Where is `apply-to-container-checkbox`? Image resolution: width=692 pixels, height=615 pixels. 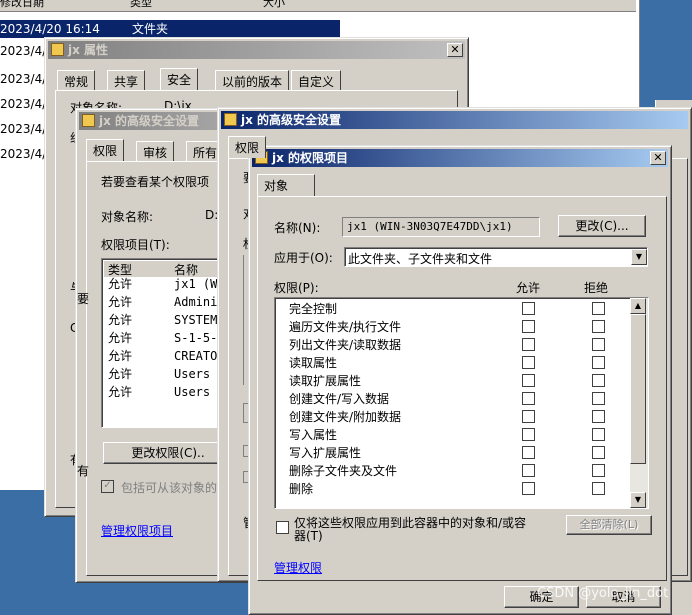 apply-to-container-checkbox is located at coordinates (282, 527).